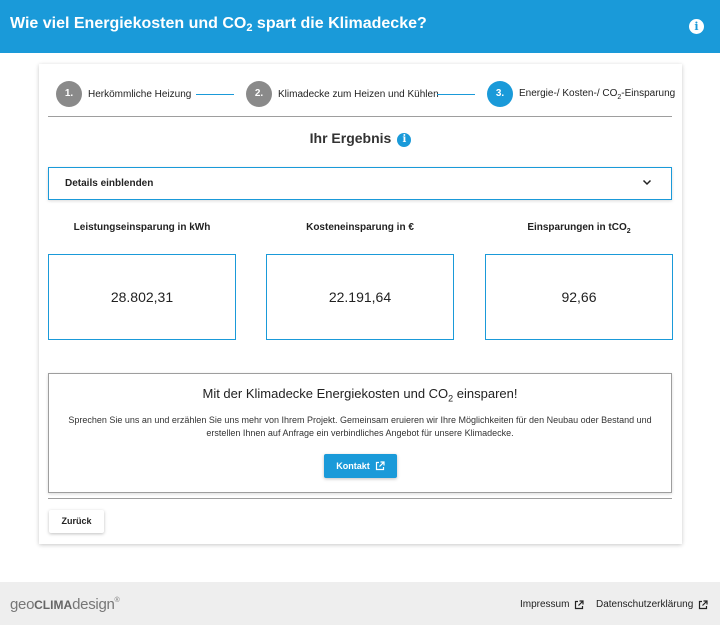  I want to click on metric-cost-label: Kosteneinsparung in €, so click(360, 227).